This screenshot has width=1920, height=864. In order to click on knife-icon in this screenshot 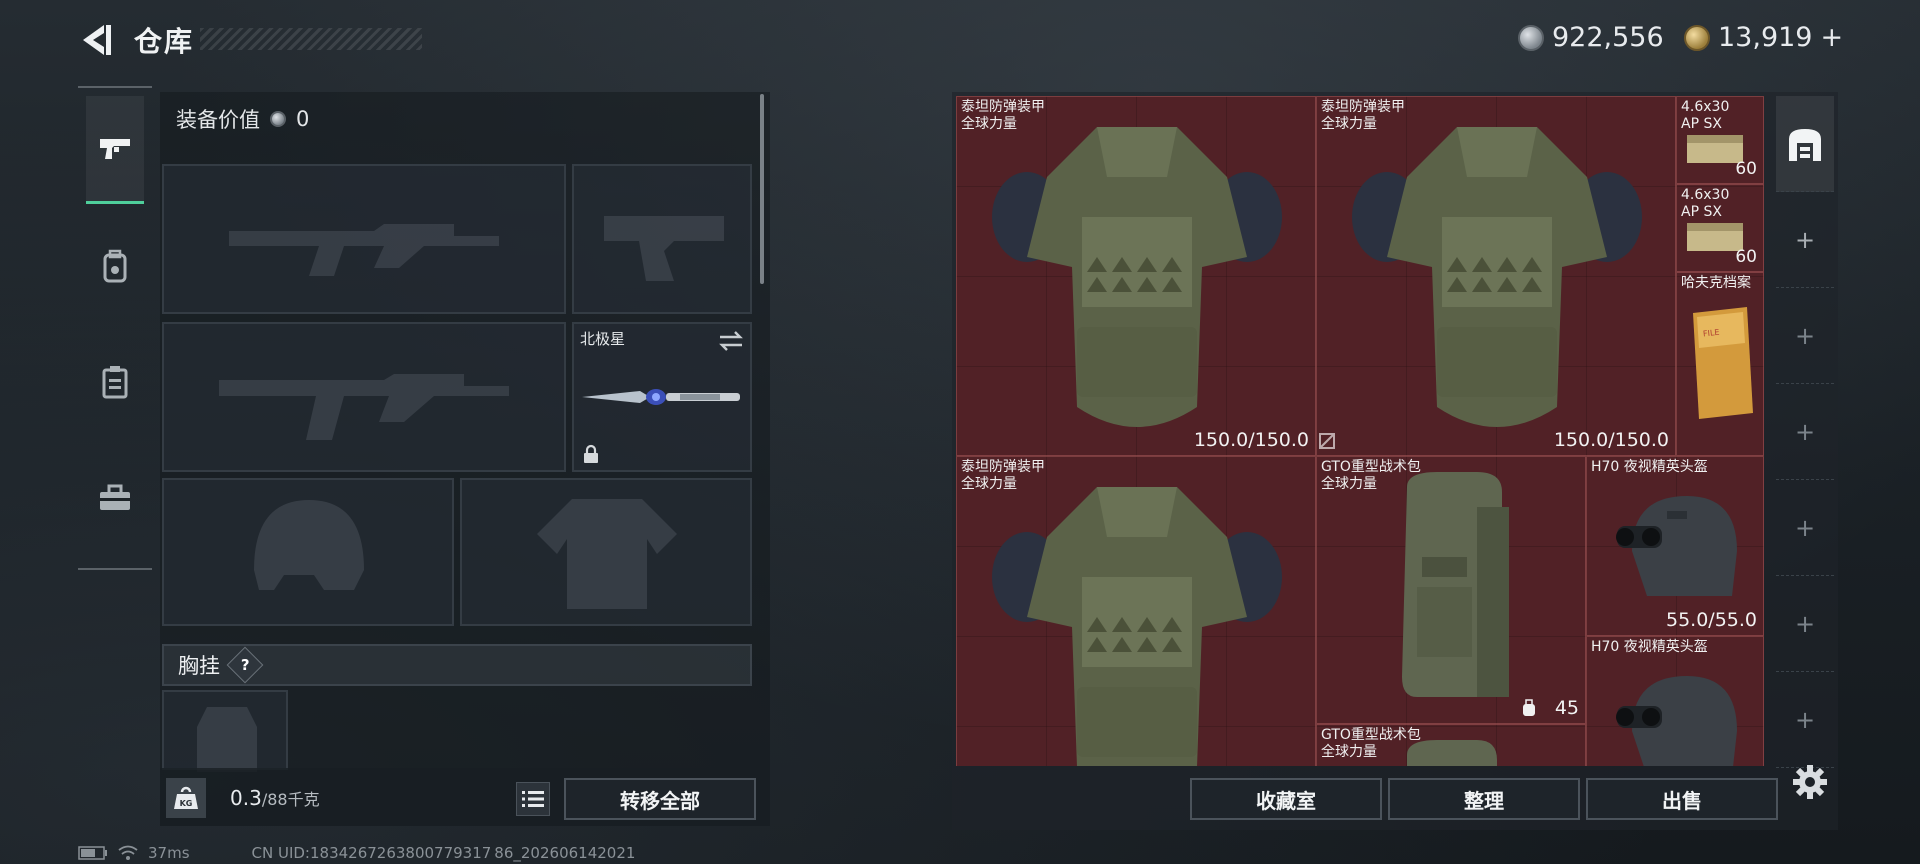, I will do `click(661, 397)`.